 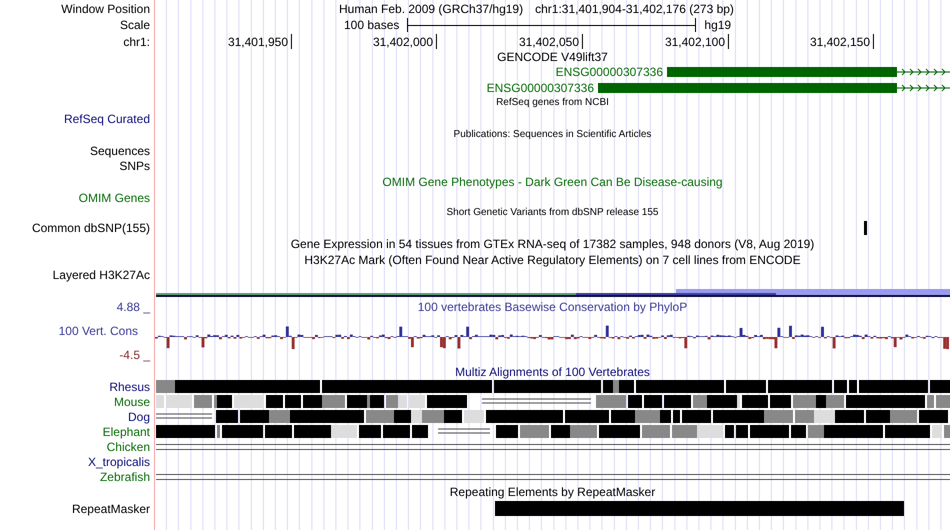 I want to click on track-title: OMIM Gene Phenotypes - Dark Green Can Be Disease-causing, so click(x=552, y=182).